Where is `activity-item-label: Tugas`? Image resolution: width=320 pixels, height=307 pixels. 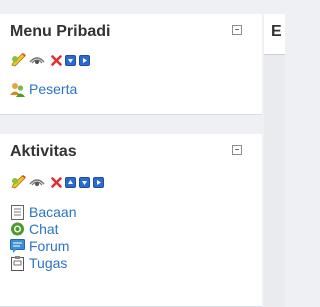
activity-item-label: Tugas is located at coordinates (48, 263).